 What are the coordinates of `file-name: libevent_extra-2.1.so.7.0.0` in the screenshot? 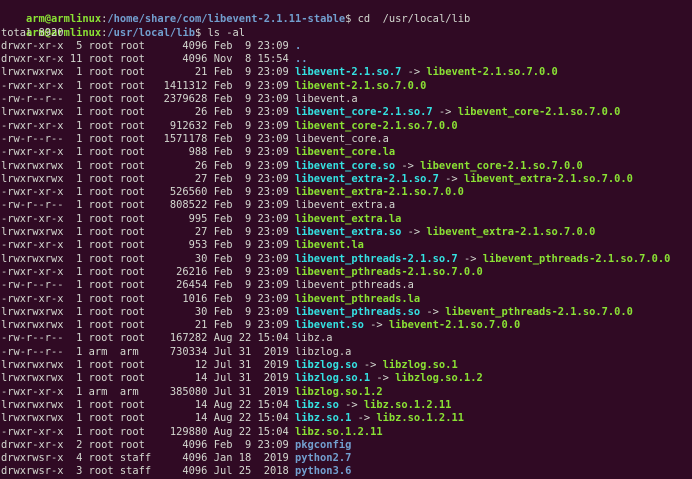 It's located at (379, 192).